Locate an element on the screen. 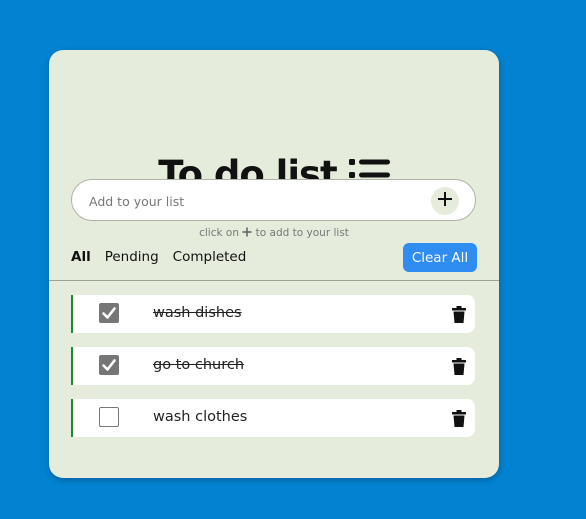 This screenshot has width=586, height=519. add-hint: click on to add to your list is located at coordinates (274, 233).